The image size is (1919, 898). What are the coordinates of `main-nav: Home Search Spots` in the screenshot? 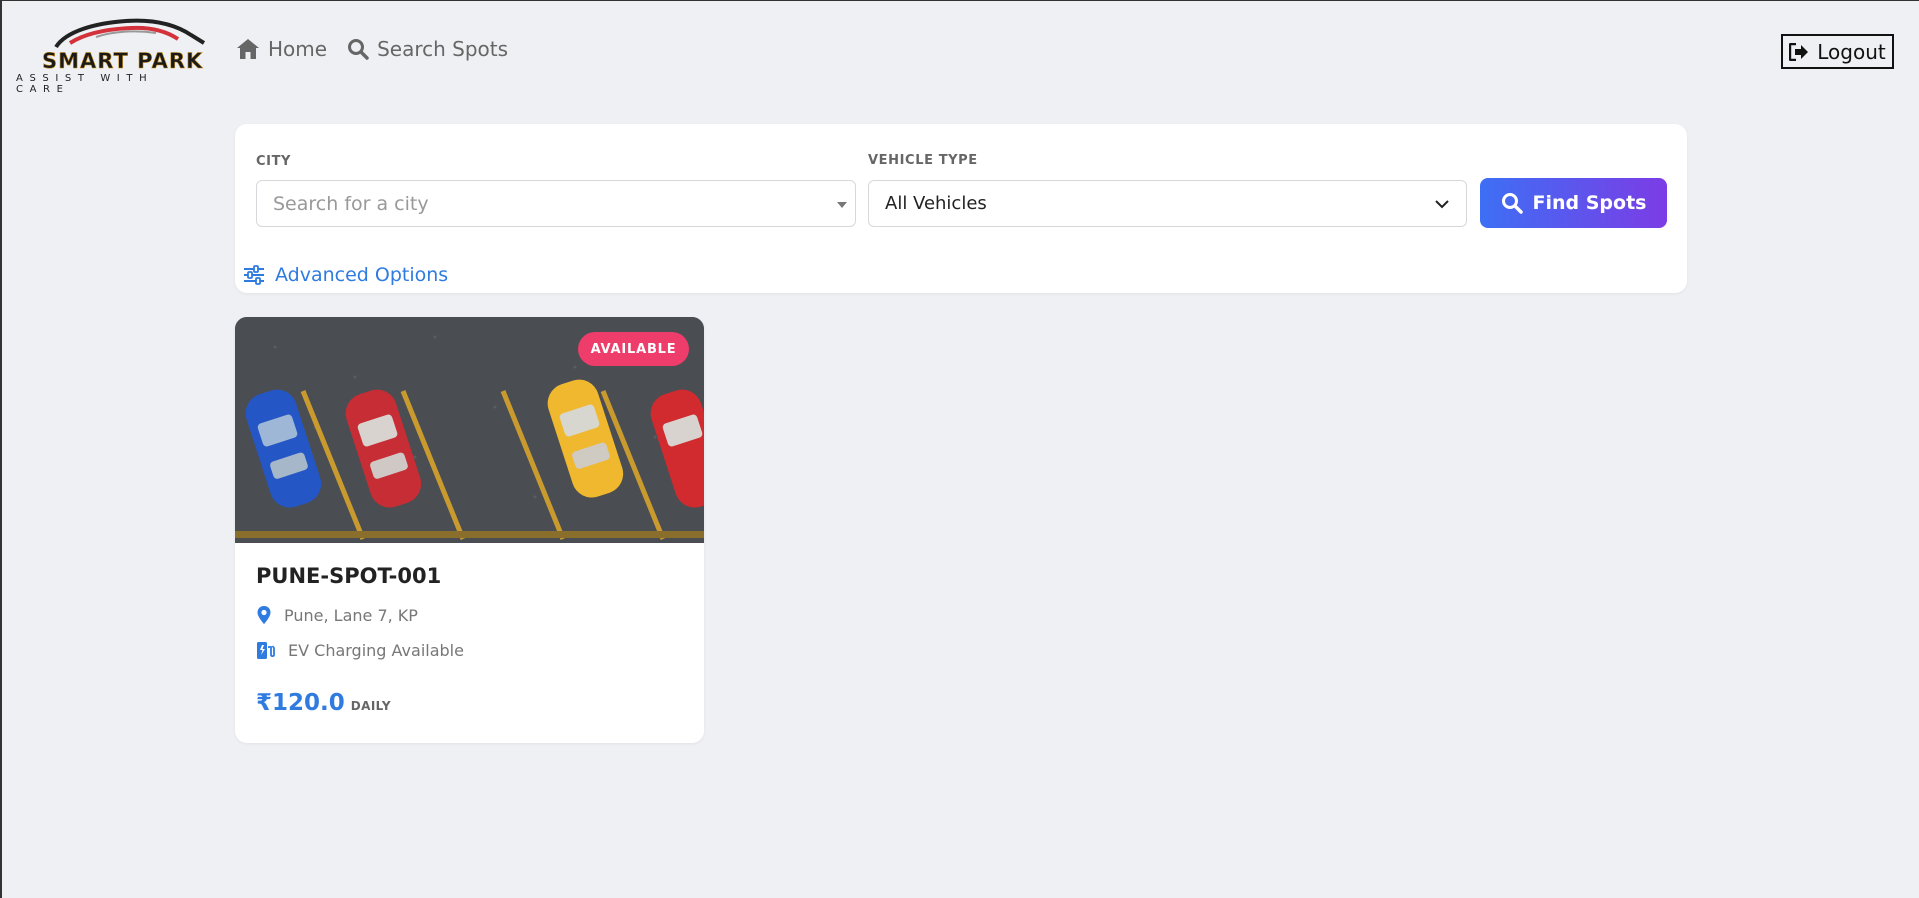 It's located at (372, 49).